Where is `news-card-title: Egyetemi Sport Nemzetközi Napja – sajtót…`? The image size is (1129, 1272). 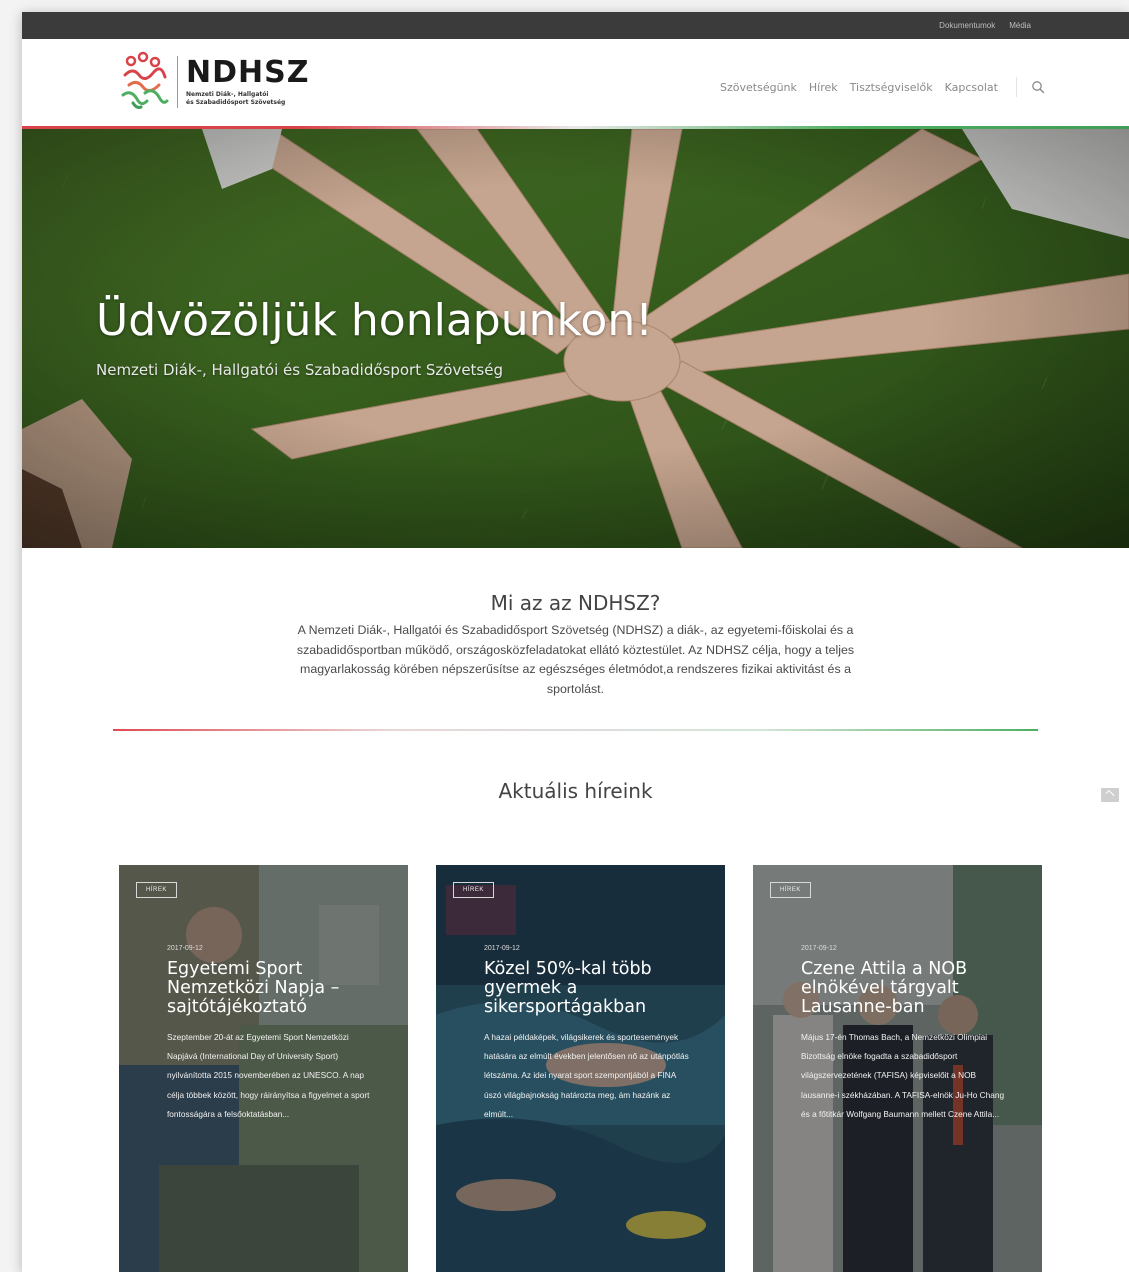
news-card-title: Egyetemi Sport Nemzetközi Napja – sajtót… is located at coordinates (277, 988).